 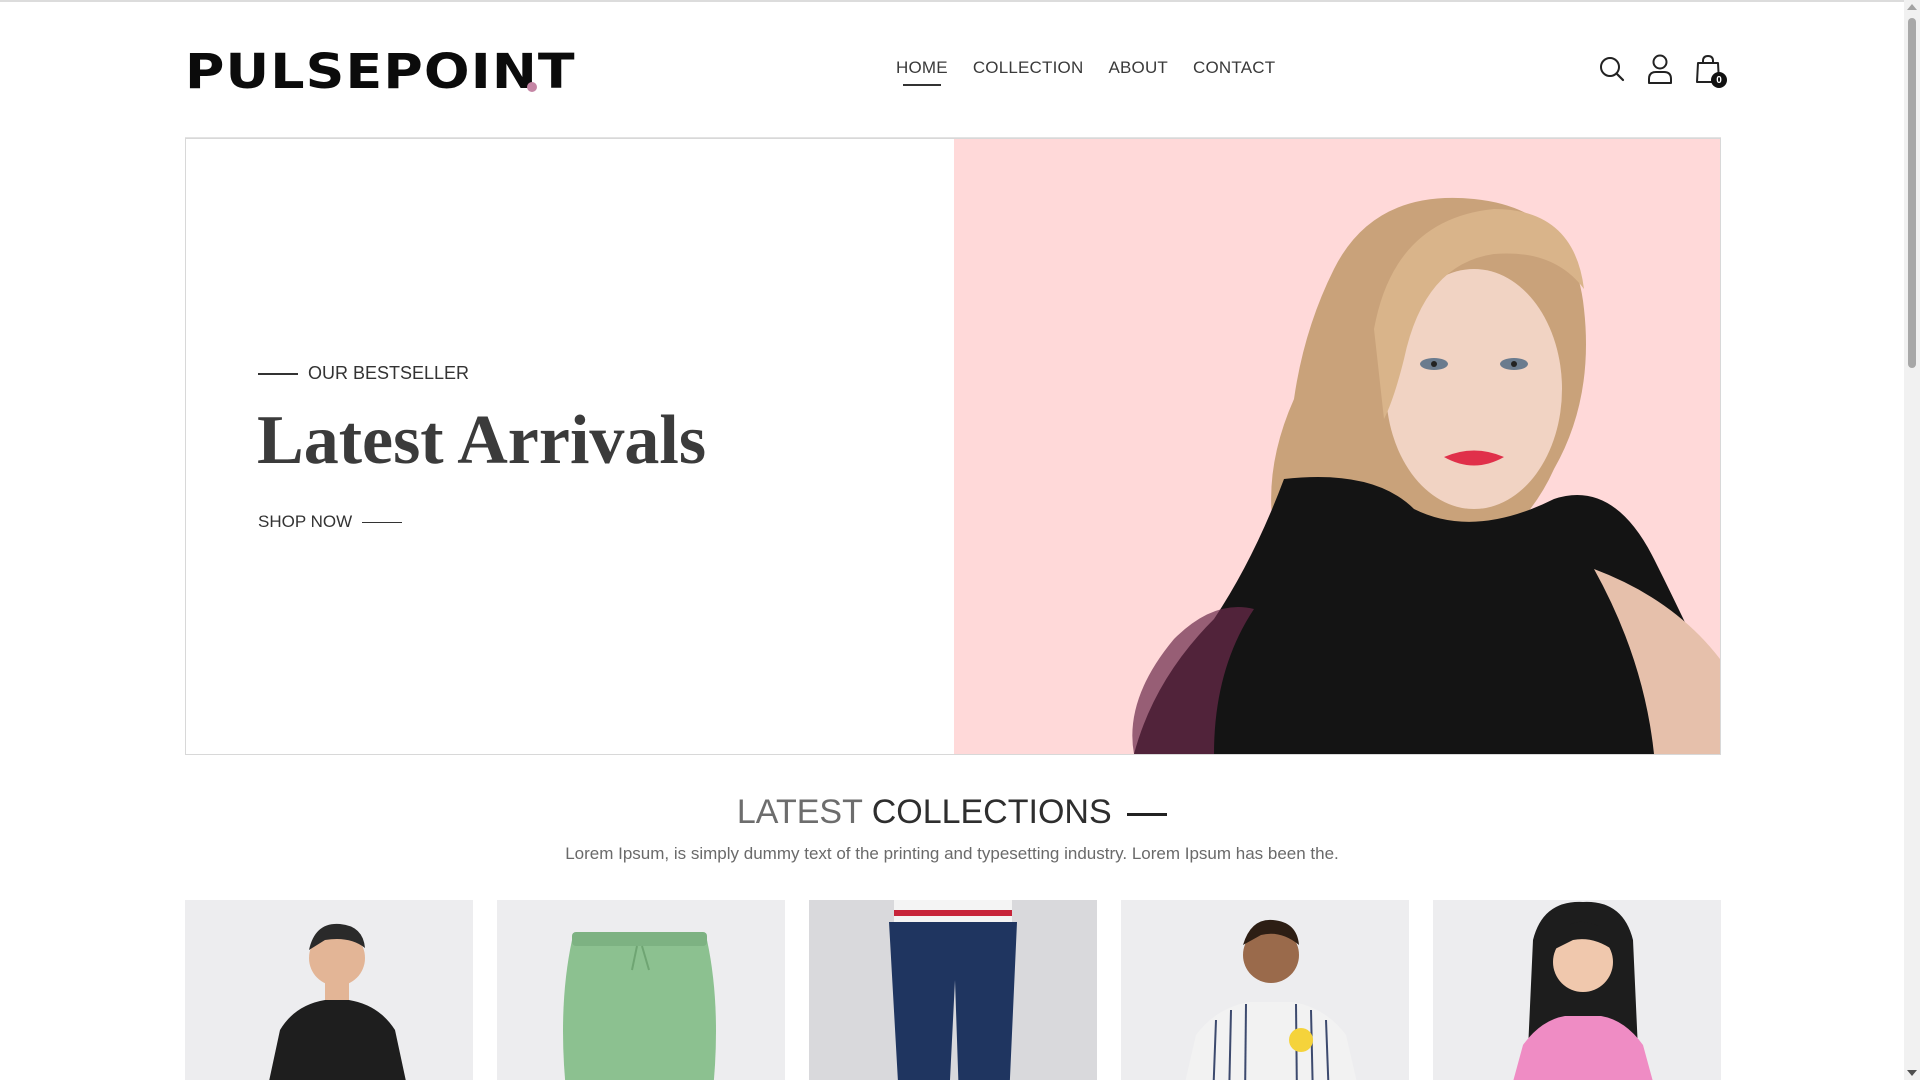 I want to click on eyebrow-line, so click(x=278, y=373).